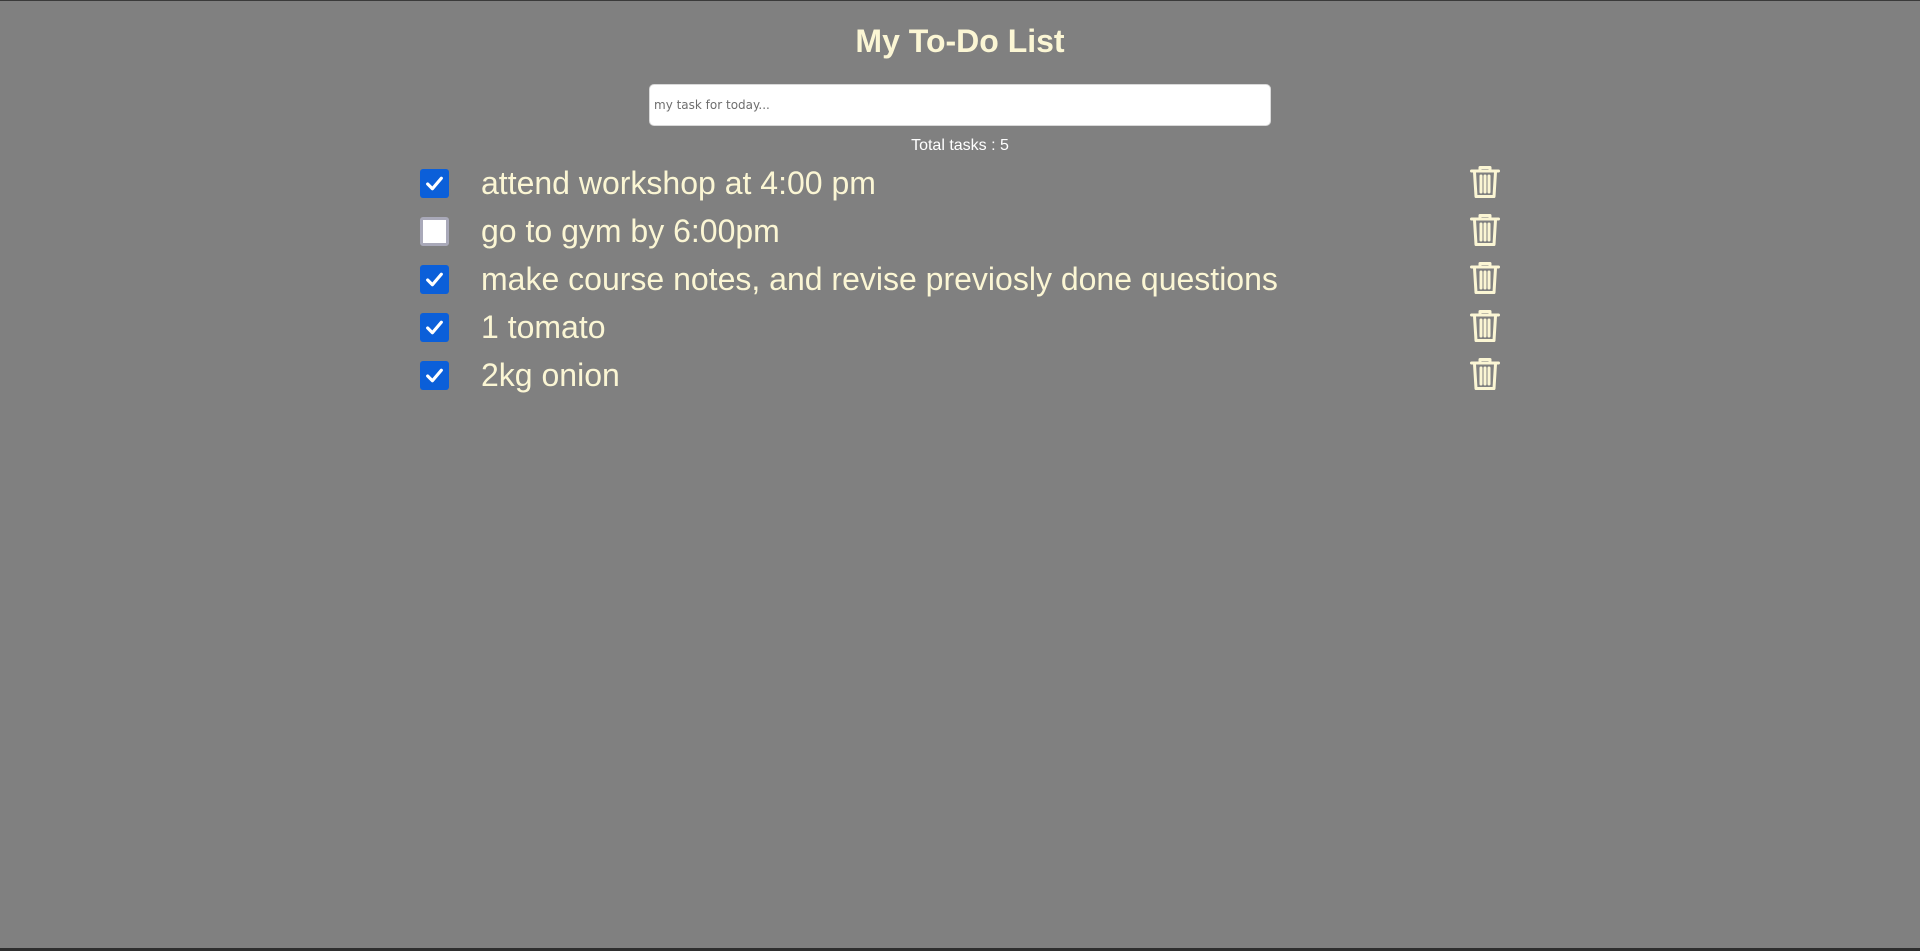 The height and width of the screenshot is (951, 1920). What do you see at coordinates (960, 105) in the screenshot?
I see `task-input` at bounding box center [960, 105].